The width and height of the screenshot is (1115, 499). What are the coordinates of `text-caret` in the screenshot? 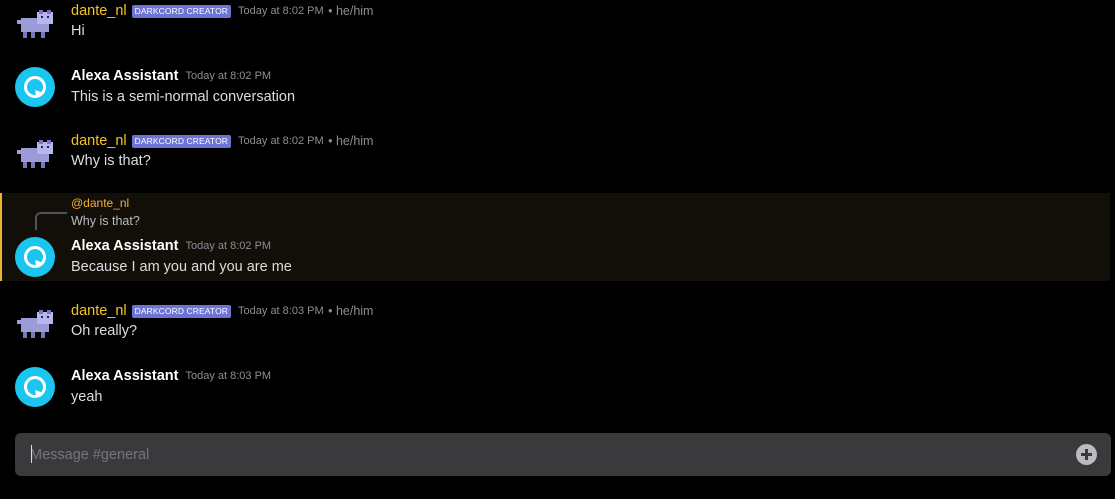 It's located at (31, 454).